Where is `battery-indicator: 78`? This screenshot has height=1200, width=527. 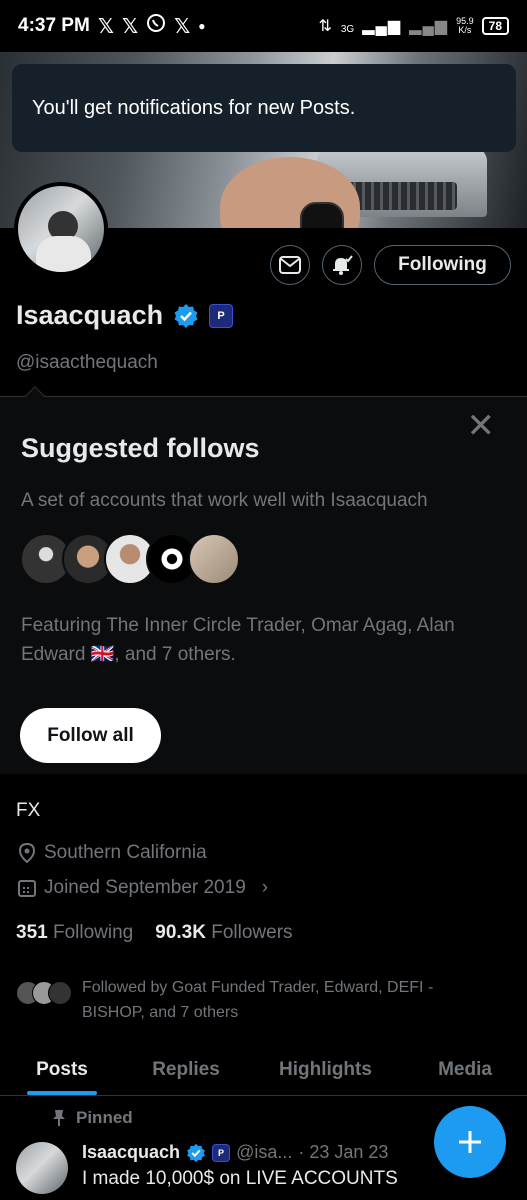
battery-indicator: 78 is located at coordinates (495, 26).